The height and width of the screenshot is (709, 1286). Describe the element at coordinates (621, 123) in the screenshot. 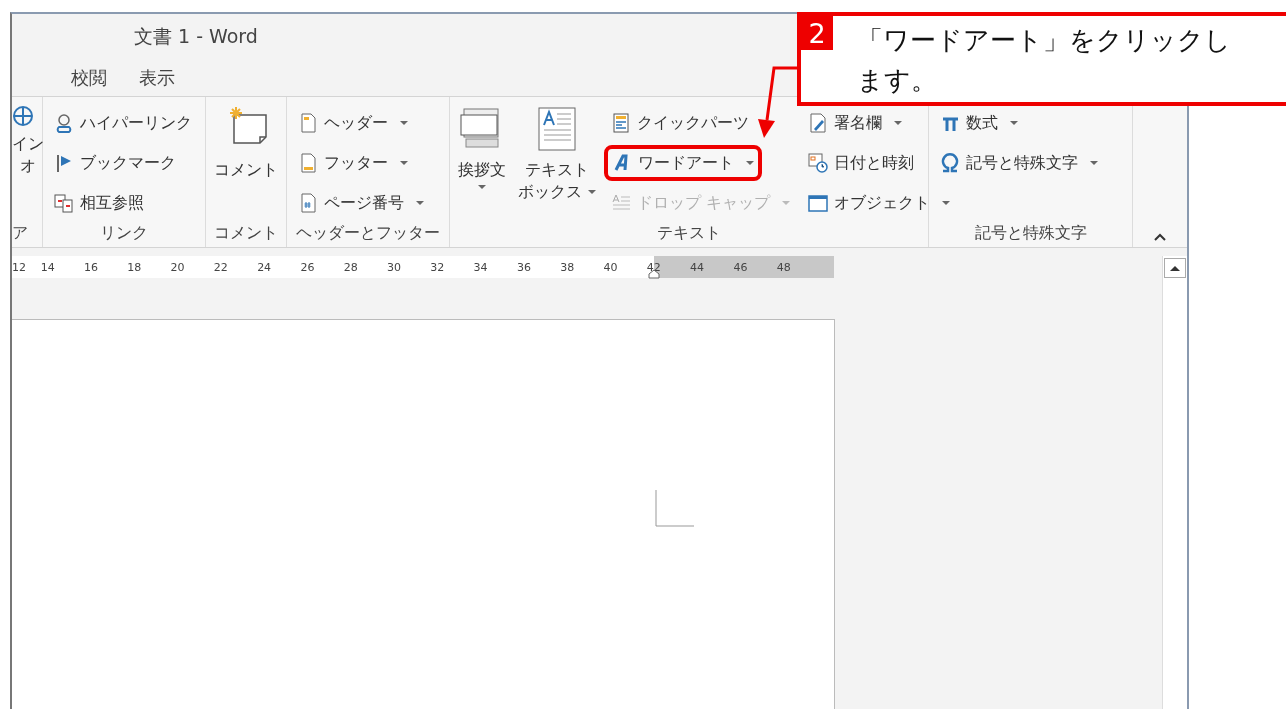

I see `document-icon` at that location.